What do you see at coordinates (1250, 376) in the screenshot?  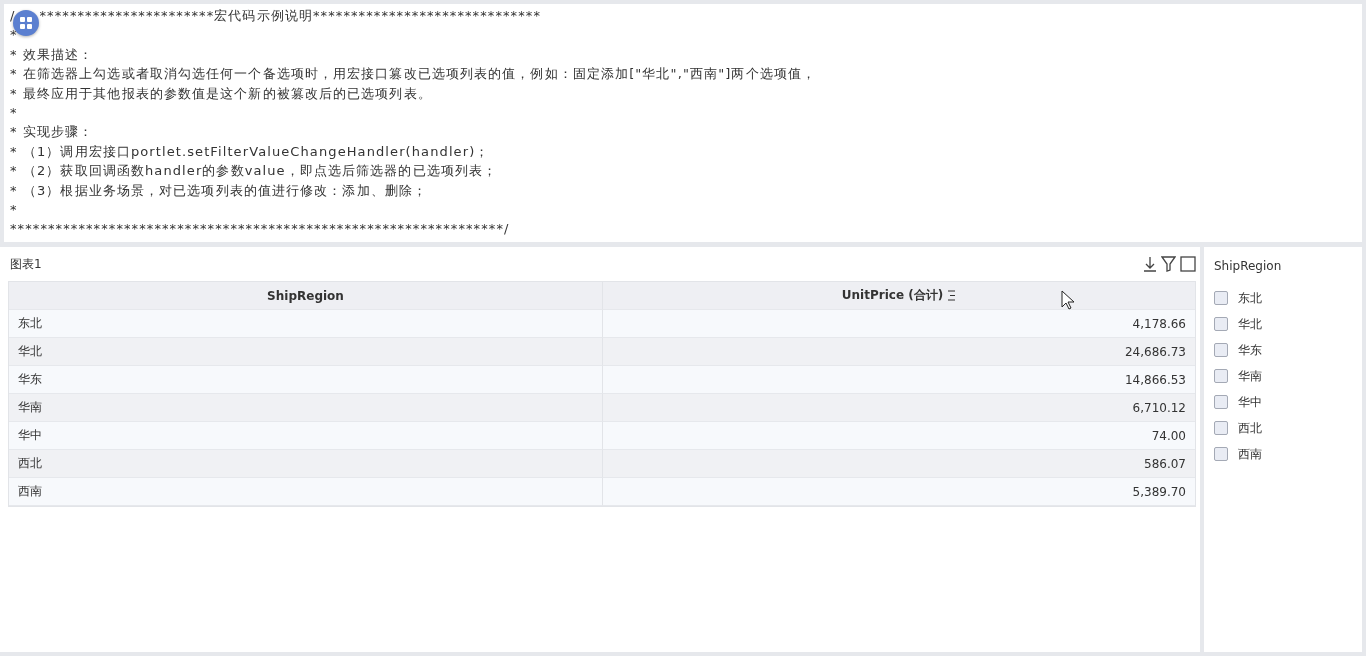 I see `option-label: 华南` at bounding box center [1250, 376].